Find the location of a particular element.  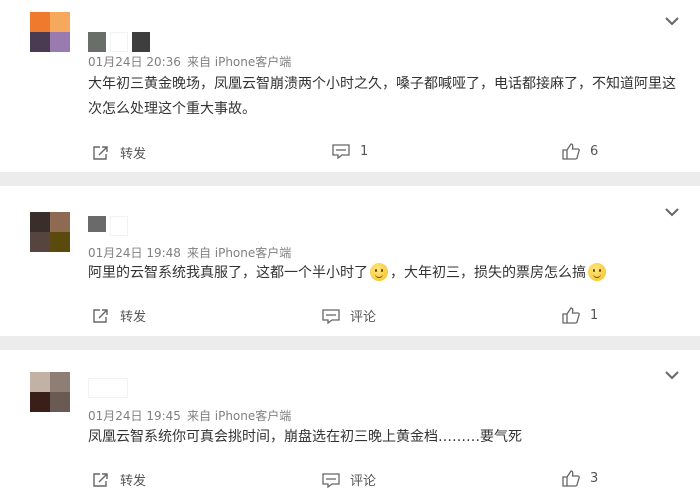

comment-text: 凤凰云智系统你可真会挑时间，崩盘选在初三晚上黄金档………要气死 is located at coordinates (305, 437).